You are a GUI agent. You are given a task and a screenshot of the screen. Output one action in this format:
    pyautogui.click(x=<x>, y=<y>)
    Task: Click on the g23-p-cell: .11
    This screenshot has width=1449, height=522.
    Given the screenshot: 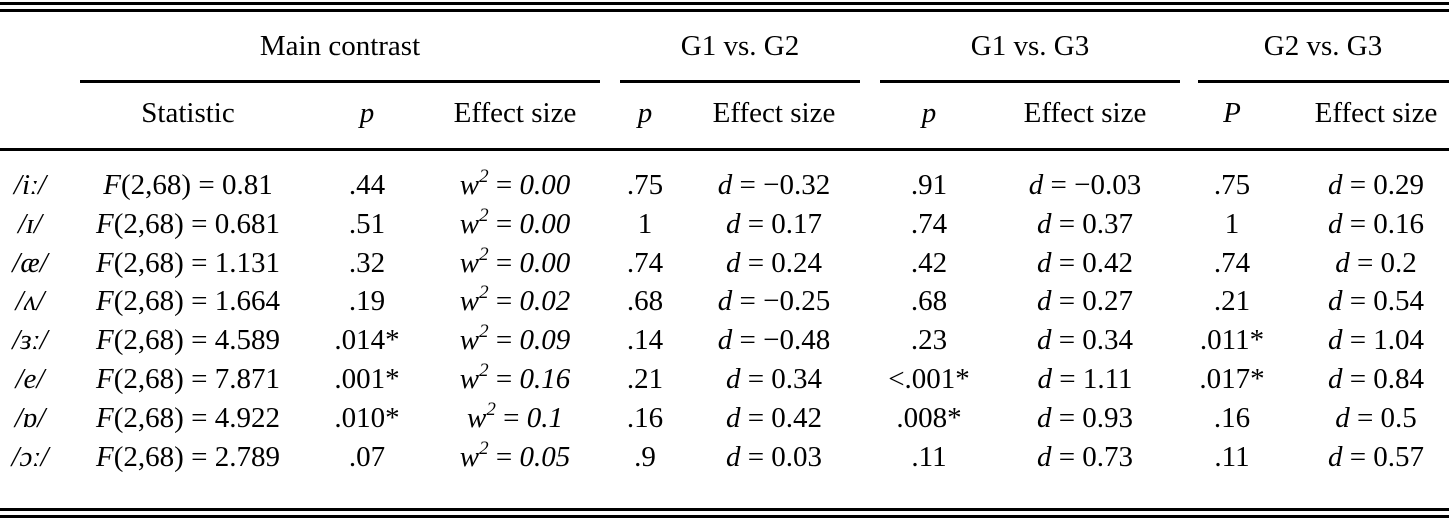 What is the action you would take?
    pyautogui.click(x=1232, y=456)
    